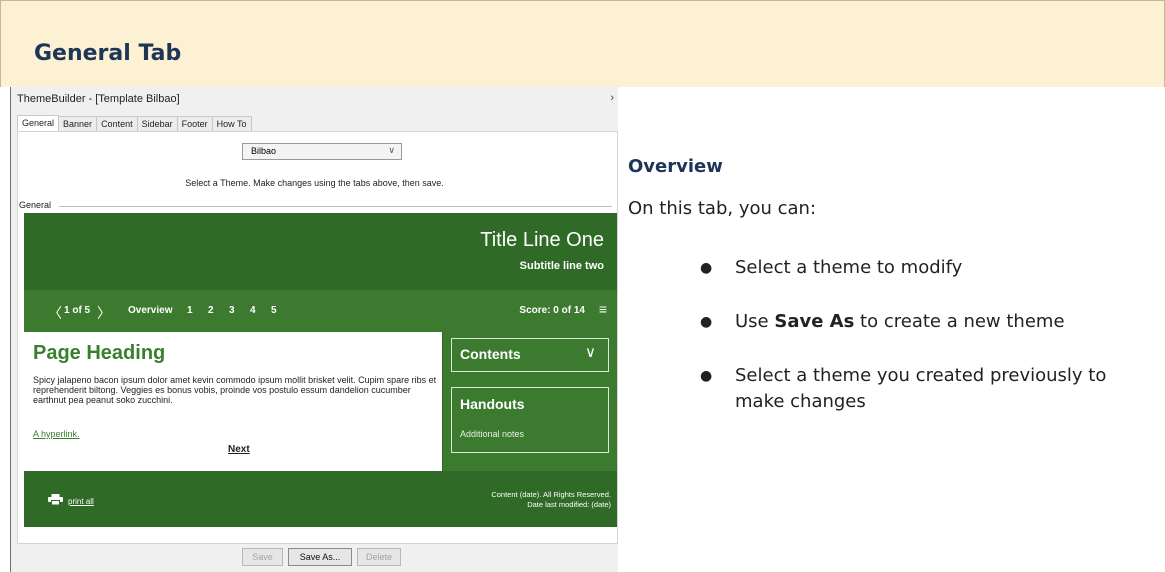  I want to click on nav-page-4: 4, so click(253, 310).